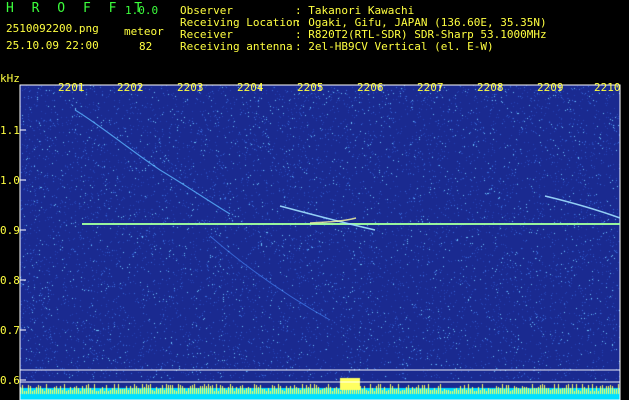  I want to click on y-axis-unit: kHz, so click(10, 78).